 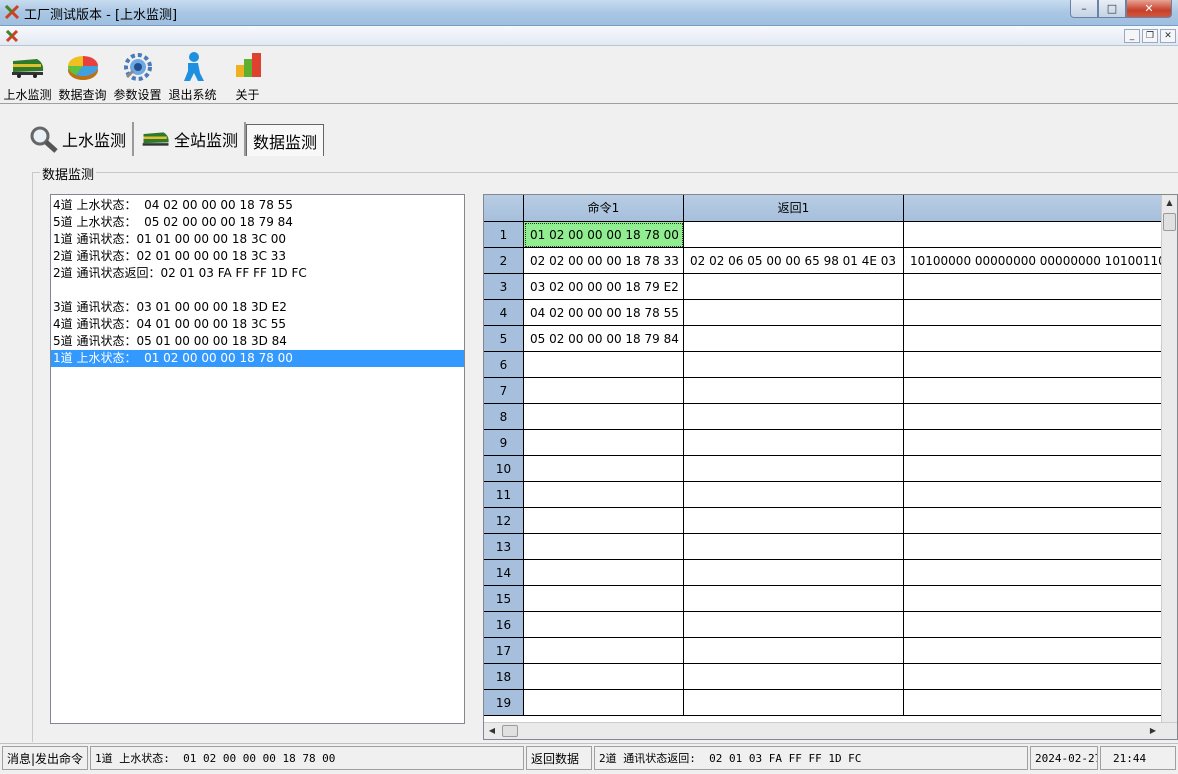 I want to click on tab-data-monitor: 数据监测, so click(x=285, y=140).